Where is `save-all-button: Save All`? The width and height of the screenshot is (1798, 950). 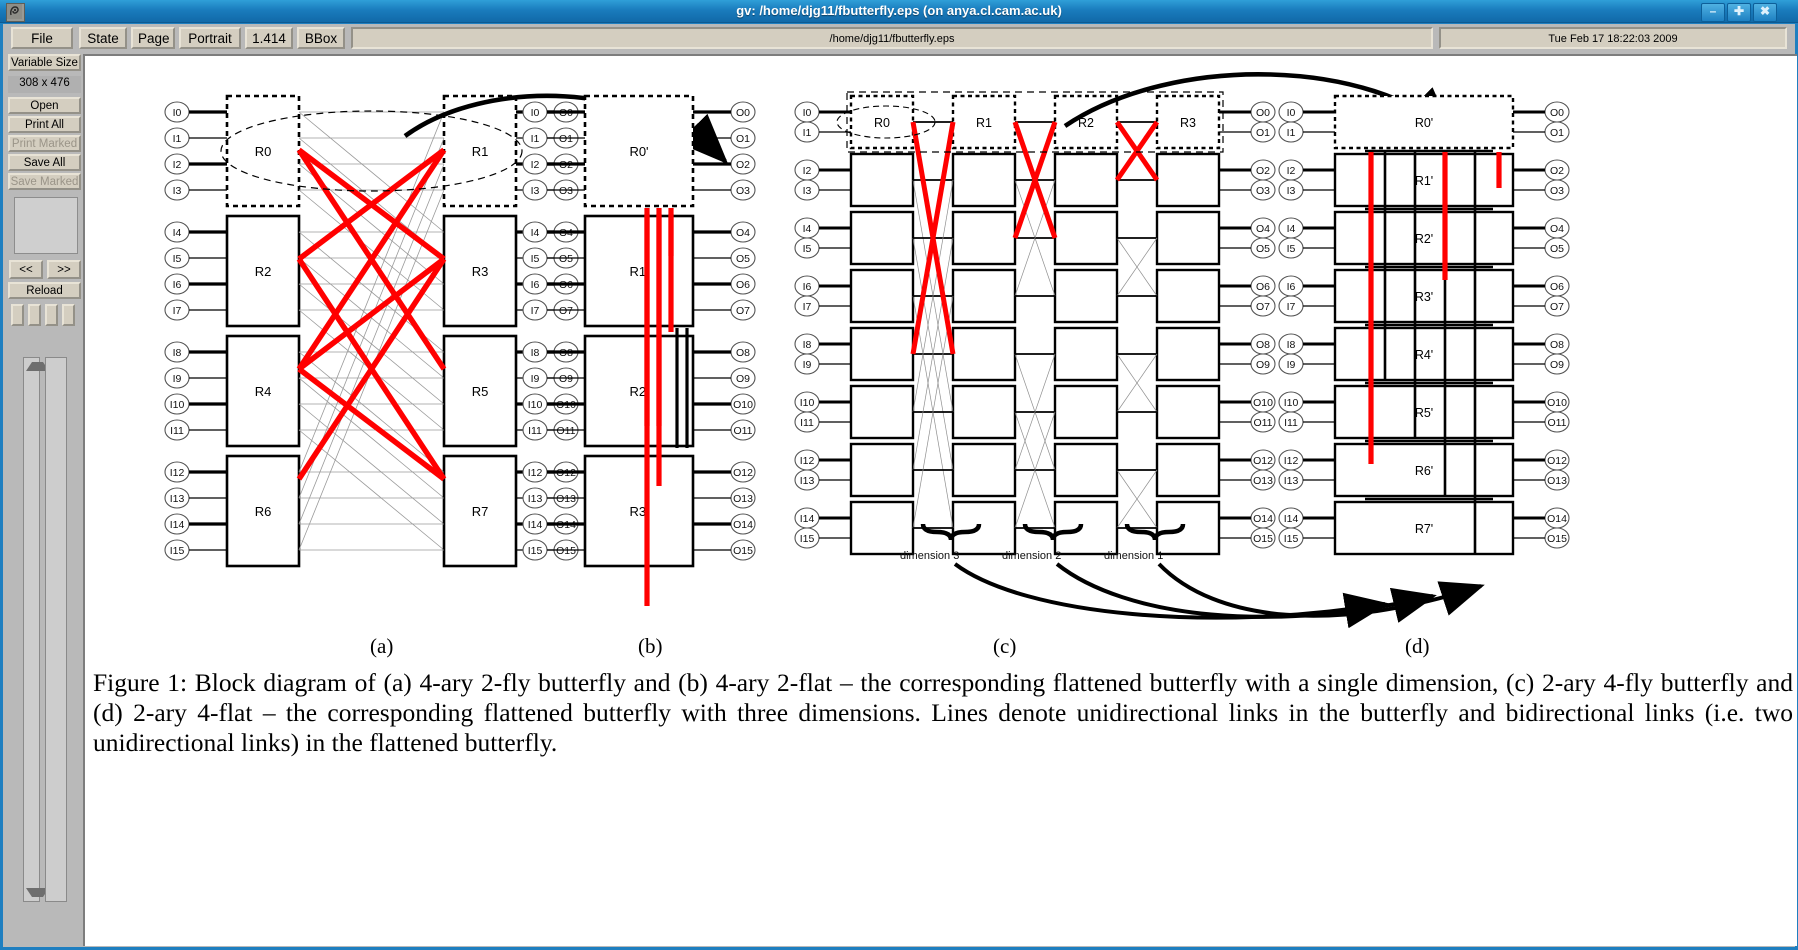 save-all-button: Save All is located at coordinates (44, 162).